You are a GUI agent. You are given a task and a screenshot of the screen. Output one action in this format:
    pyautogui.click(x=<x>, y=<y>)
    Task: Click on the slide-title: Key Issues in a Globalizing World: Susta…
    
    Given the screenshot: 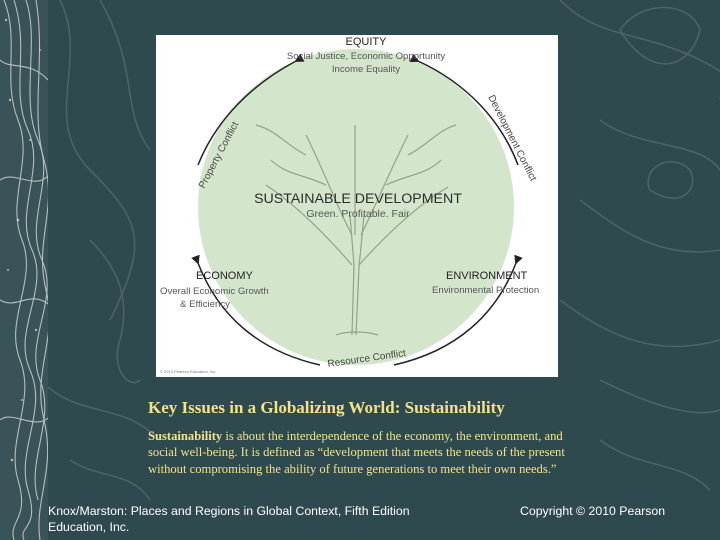 What is the action you would take?
    pyautogui.click(x=326, y=407)
    